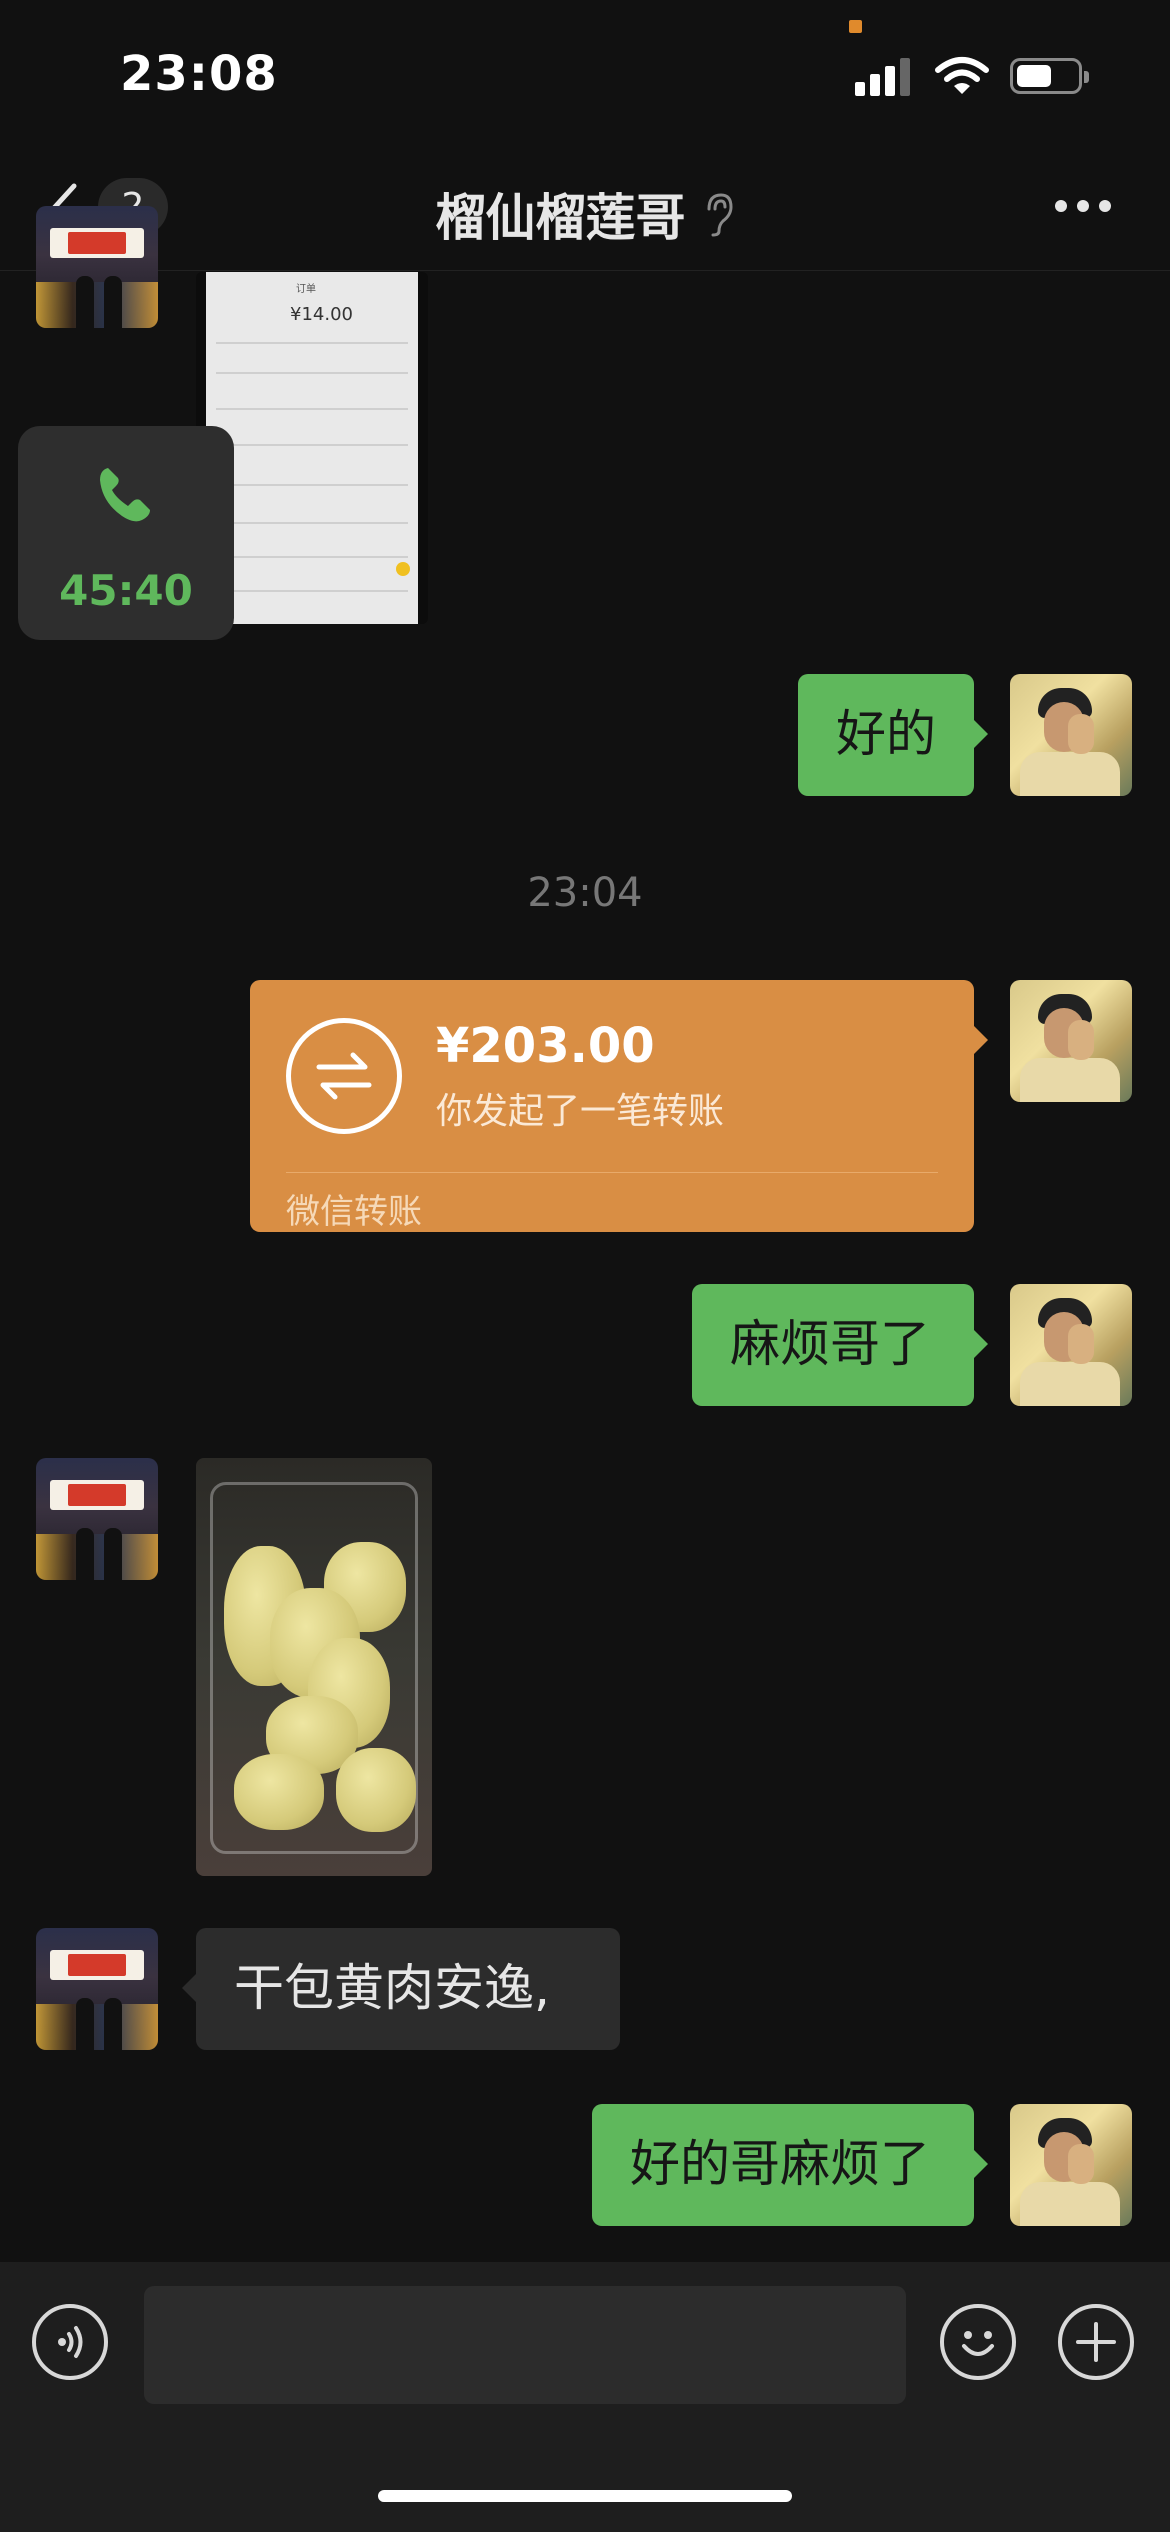 Image resolution: width=1170 pixels, height=2532 pixels. I want to click on message-text: 好的, so click(886, 734).